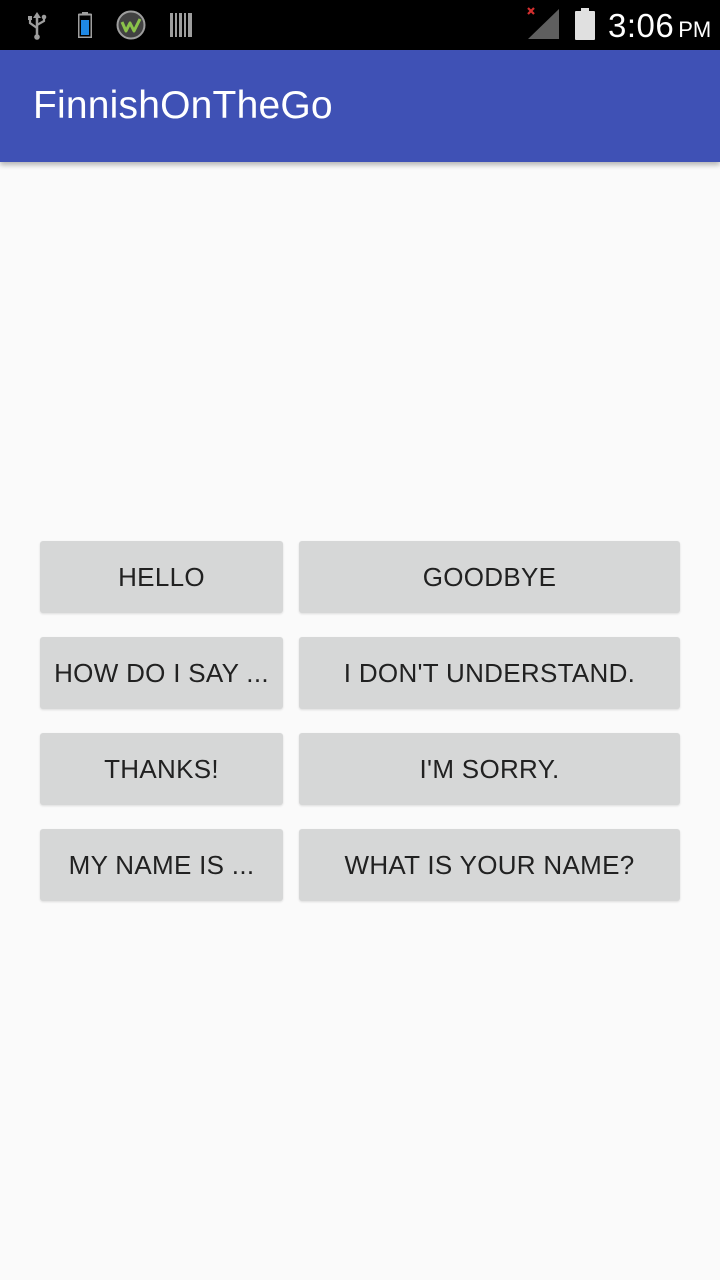 The image size is (720, 1280). Describe the element at coordinates (641, 25) in the screenshot. I see `clock-time: 3:06` at that location.